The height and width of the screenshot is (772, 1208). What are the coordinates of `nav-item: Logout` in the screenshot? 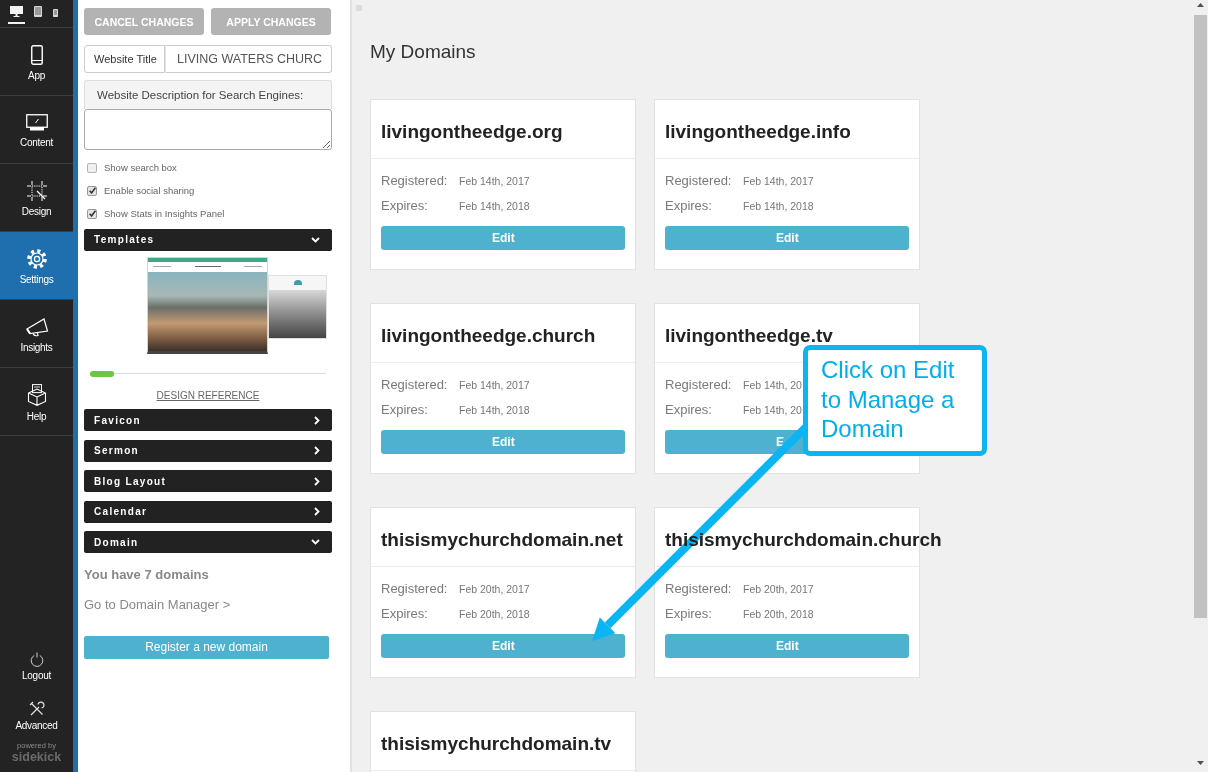 It's located at (36, 666).